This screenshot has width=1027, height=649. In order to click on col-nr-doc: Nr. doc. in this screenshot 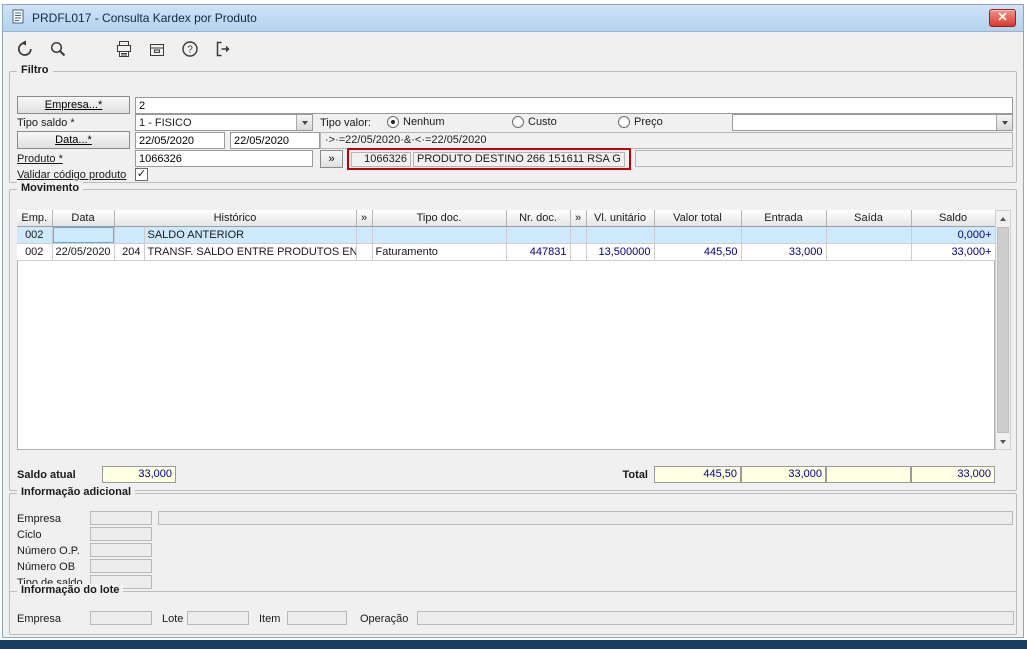, I will do `click(538, 218)`.